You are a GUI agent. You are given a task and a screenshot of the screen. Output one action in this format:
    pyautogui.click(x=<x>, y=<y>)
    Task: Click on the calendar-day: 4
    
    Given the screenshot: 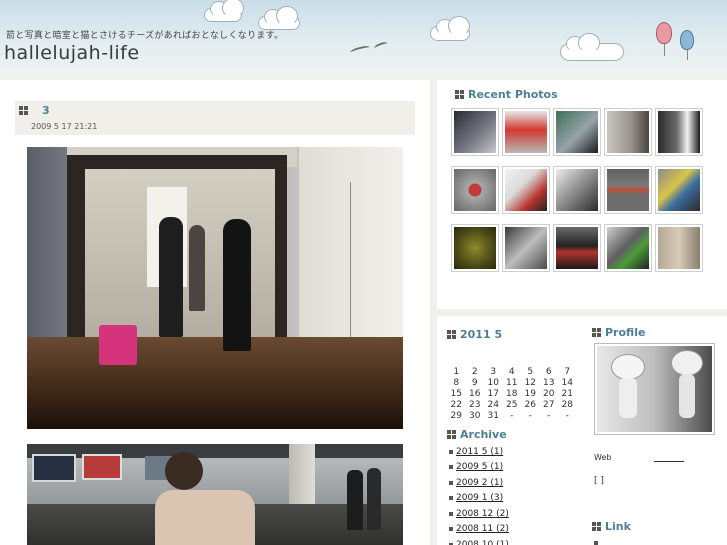 What is the action you would take?
    pyautogui.click(x=511, y=372)
    